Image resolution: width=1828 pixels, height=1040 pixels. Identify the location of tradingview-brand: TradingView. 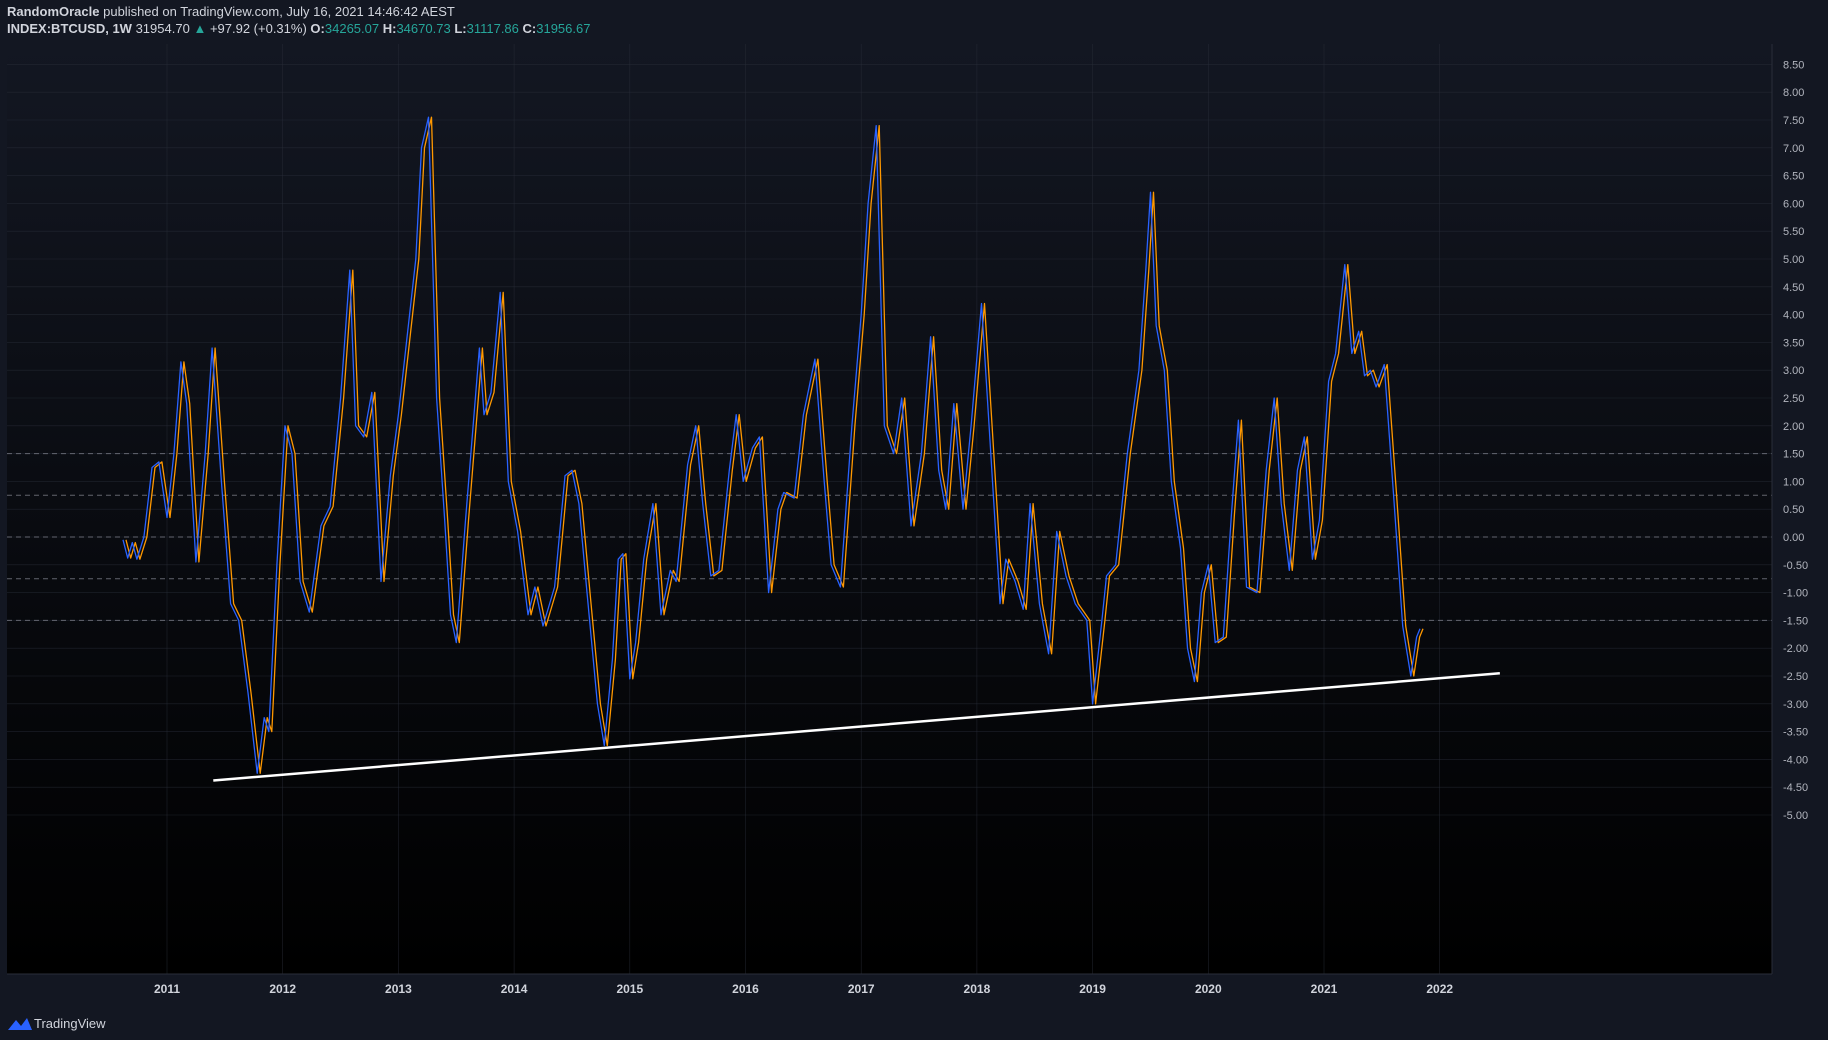
(70, 1023).